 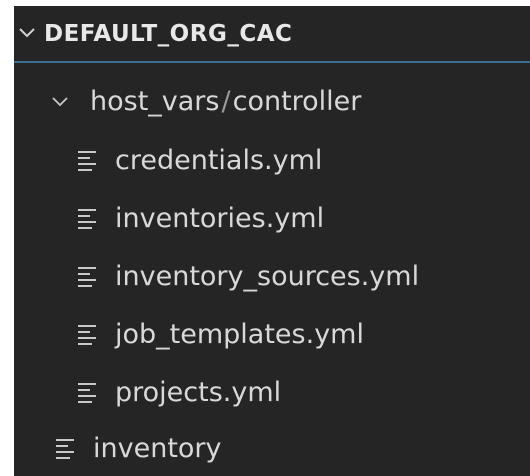 I want to click on tree-file-inventory-sources: inventory_sources.yml, so click(x=272, y=276).